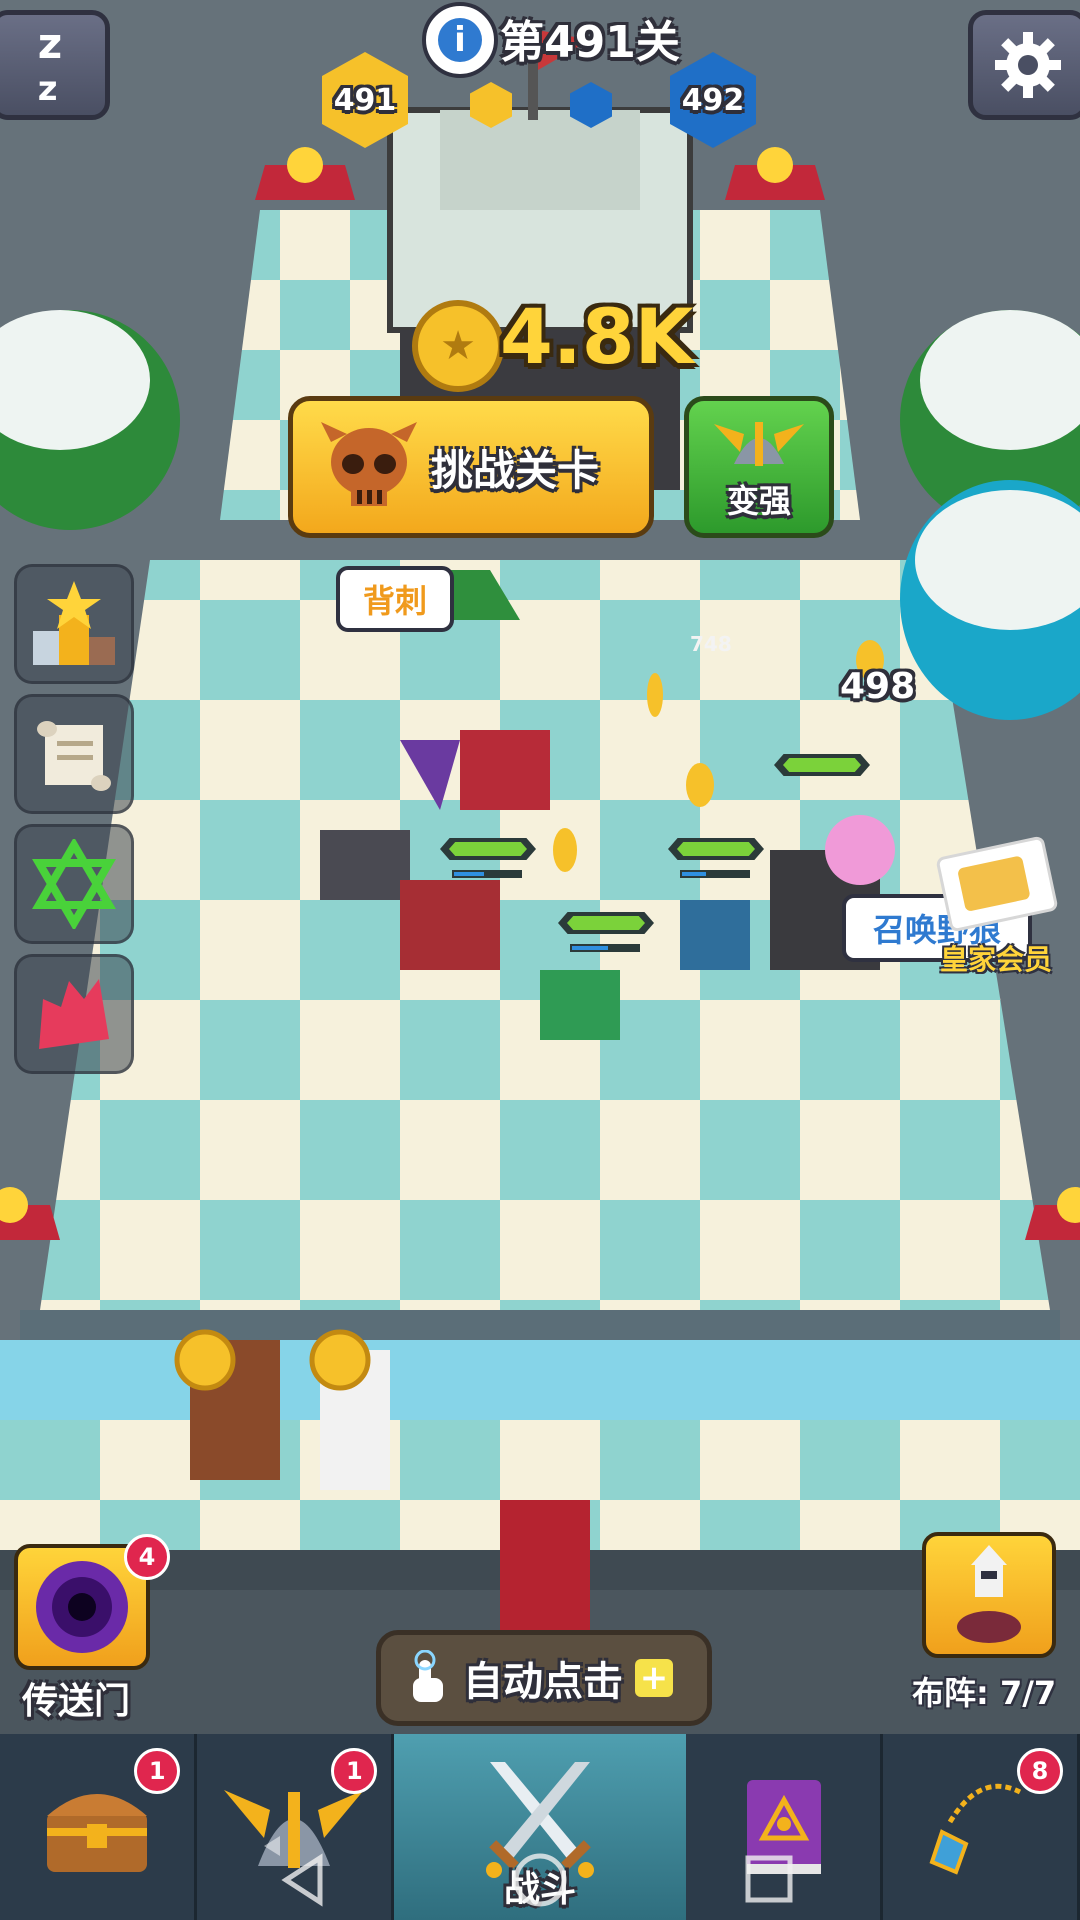  I want to click on damage-number: 498, so click(878, 686).